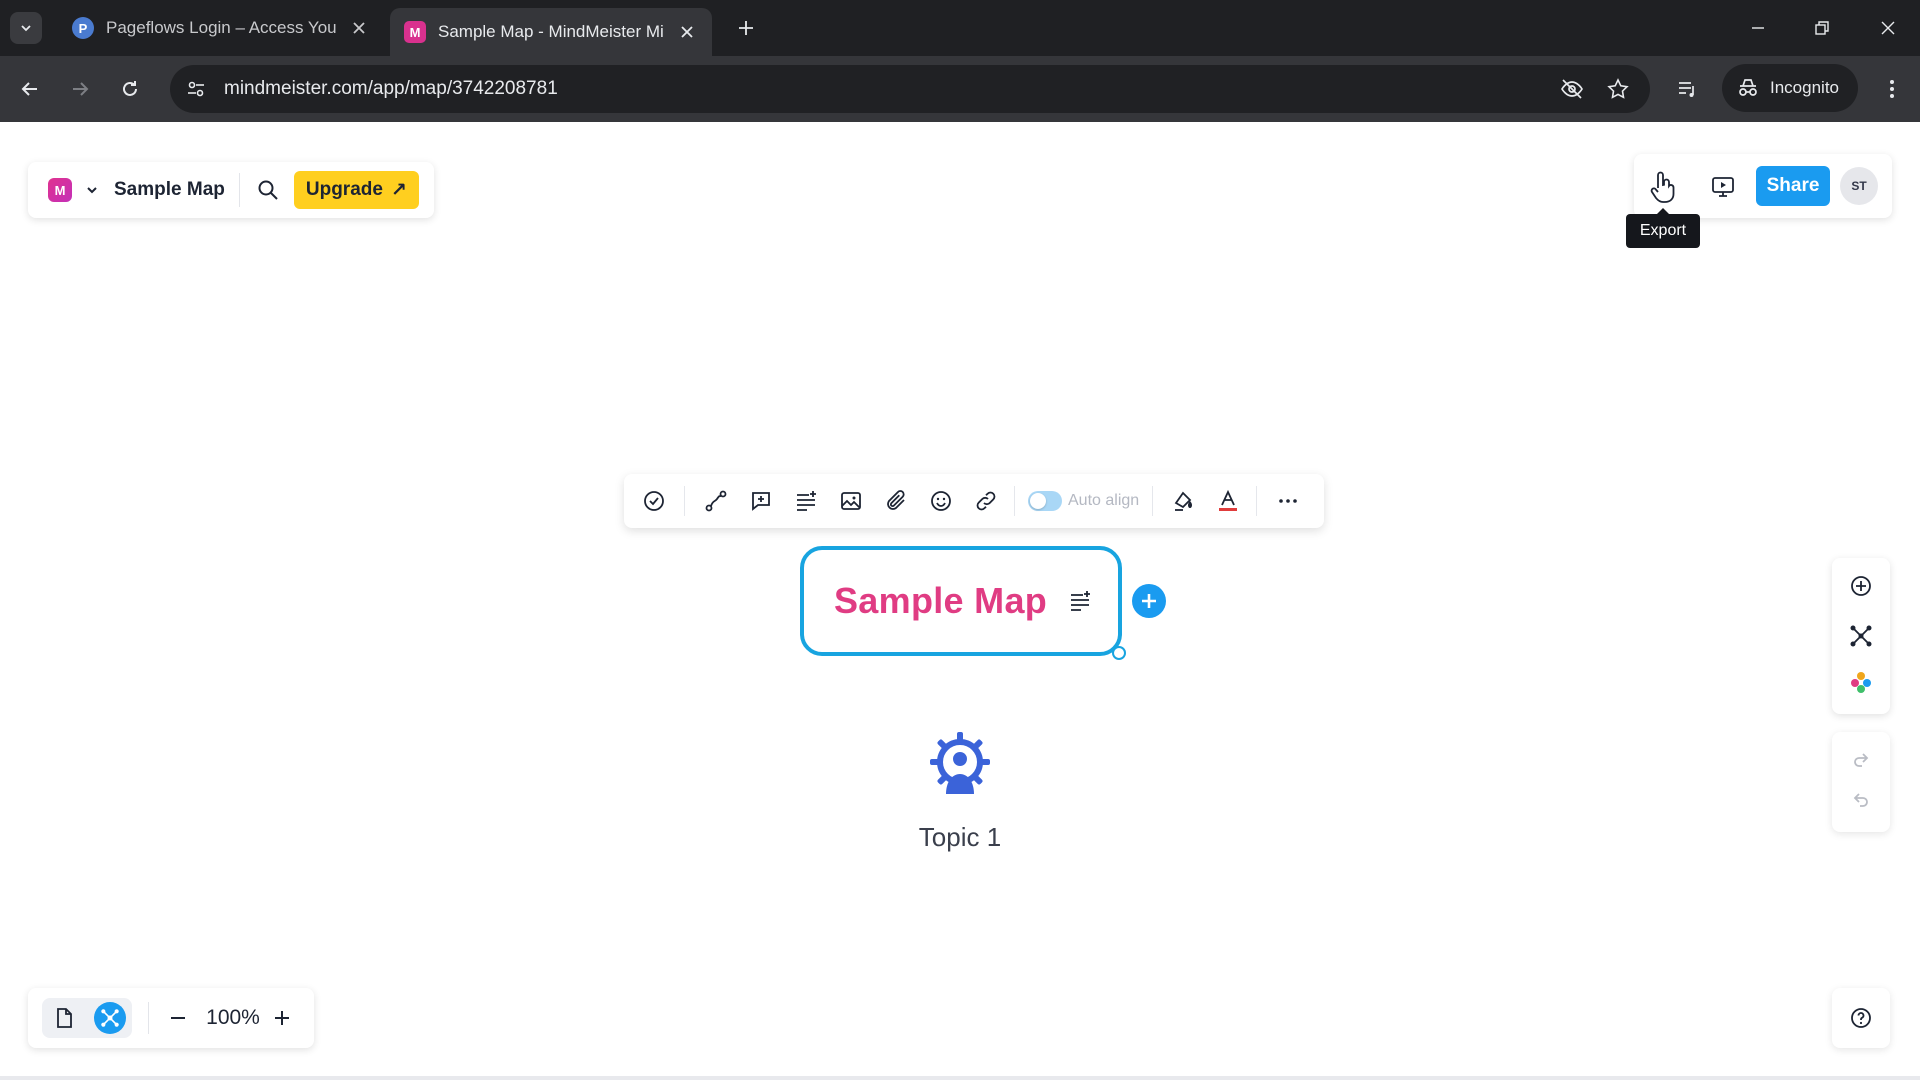 Image resolution: width=1920 pixels, height=1080 pixels. Describe the element at coordinates (1822, 28) in the screenshot. I see `restore-window-button` at that location.